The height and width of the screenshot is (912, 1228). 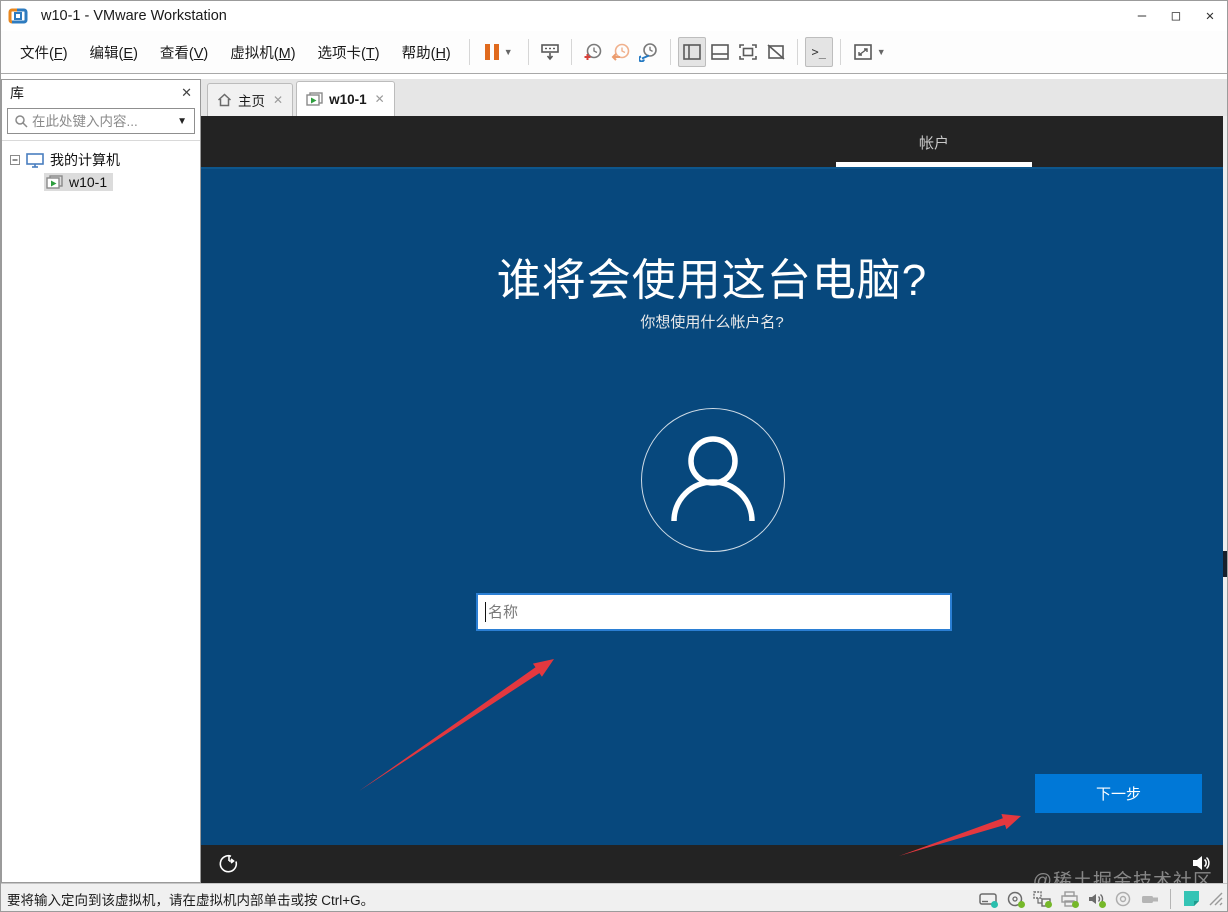 What do you see at coordinates (712, 142) in the screenshot?
I see `oobe-top-bar: 帐户` at bounding box center [712, 142].